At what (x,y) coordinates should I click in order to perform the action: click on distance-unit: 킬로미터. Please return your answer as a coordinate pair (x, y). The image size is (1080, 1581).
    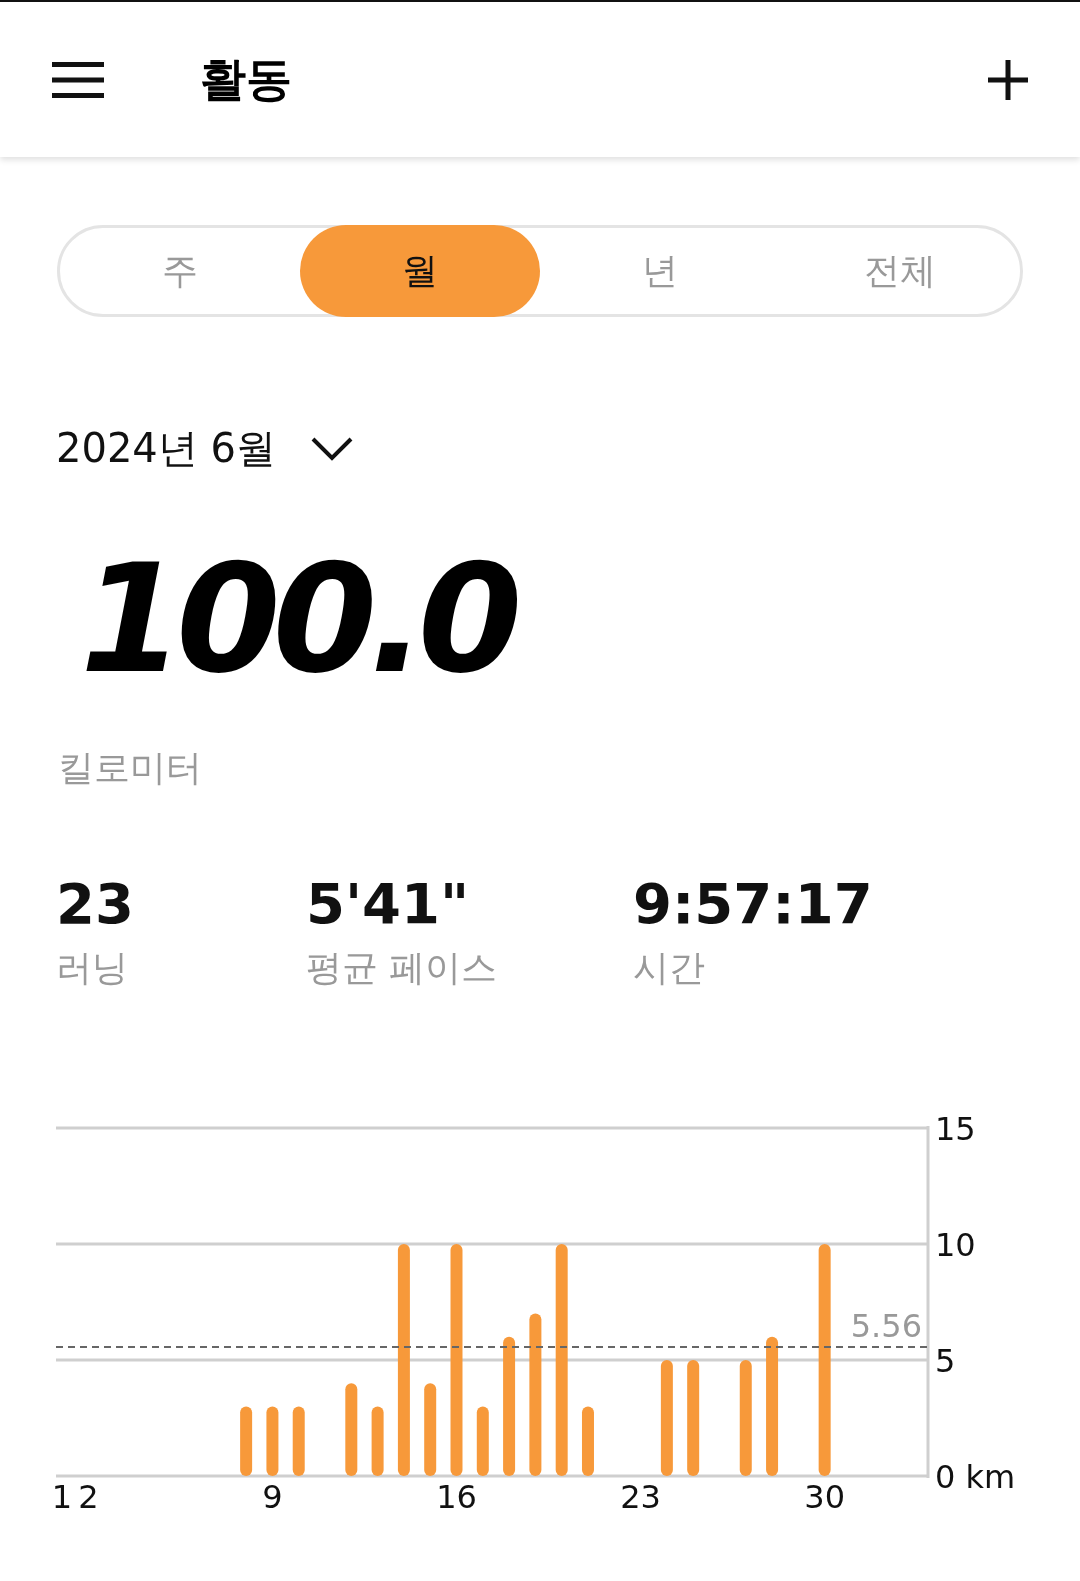
    Looking at the image, I should click on (130, 768).